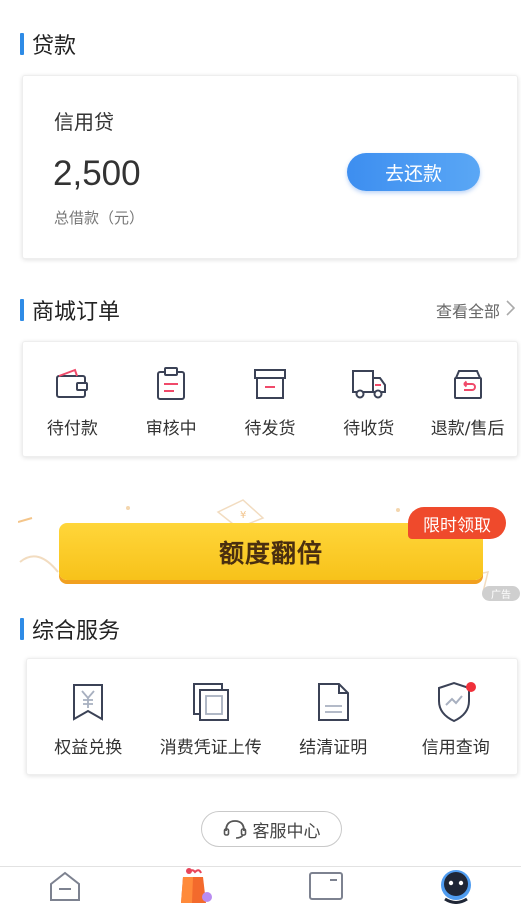 The height and width of the screenshot is (905, 521). Describe the element at coordinates (72, 384) in the screenshot. I see `wallet-icon` at that location.